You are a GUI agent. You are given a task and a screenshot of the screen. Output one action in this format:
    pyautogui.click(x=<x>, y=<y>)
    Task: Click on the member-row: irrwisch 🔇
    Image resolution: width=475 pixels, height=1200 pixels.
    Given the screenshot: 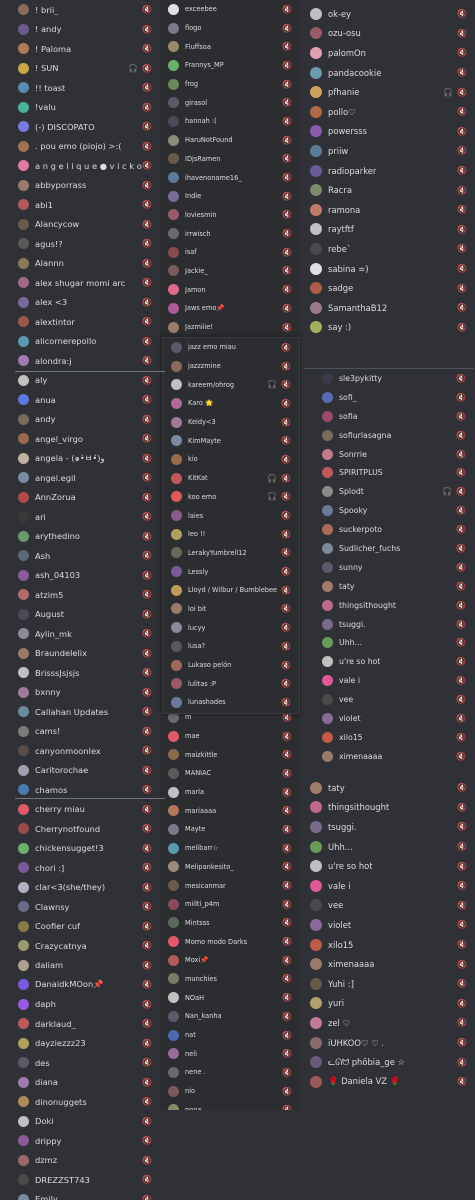 What is the action you would take?
    pyautogui.click(x=230, y=233)
    